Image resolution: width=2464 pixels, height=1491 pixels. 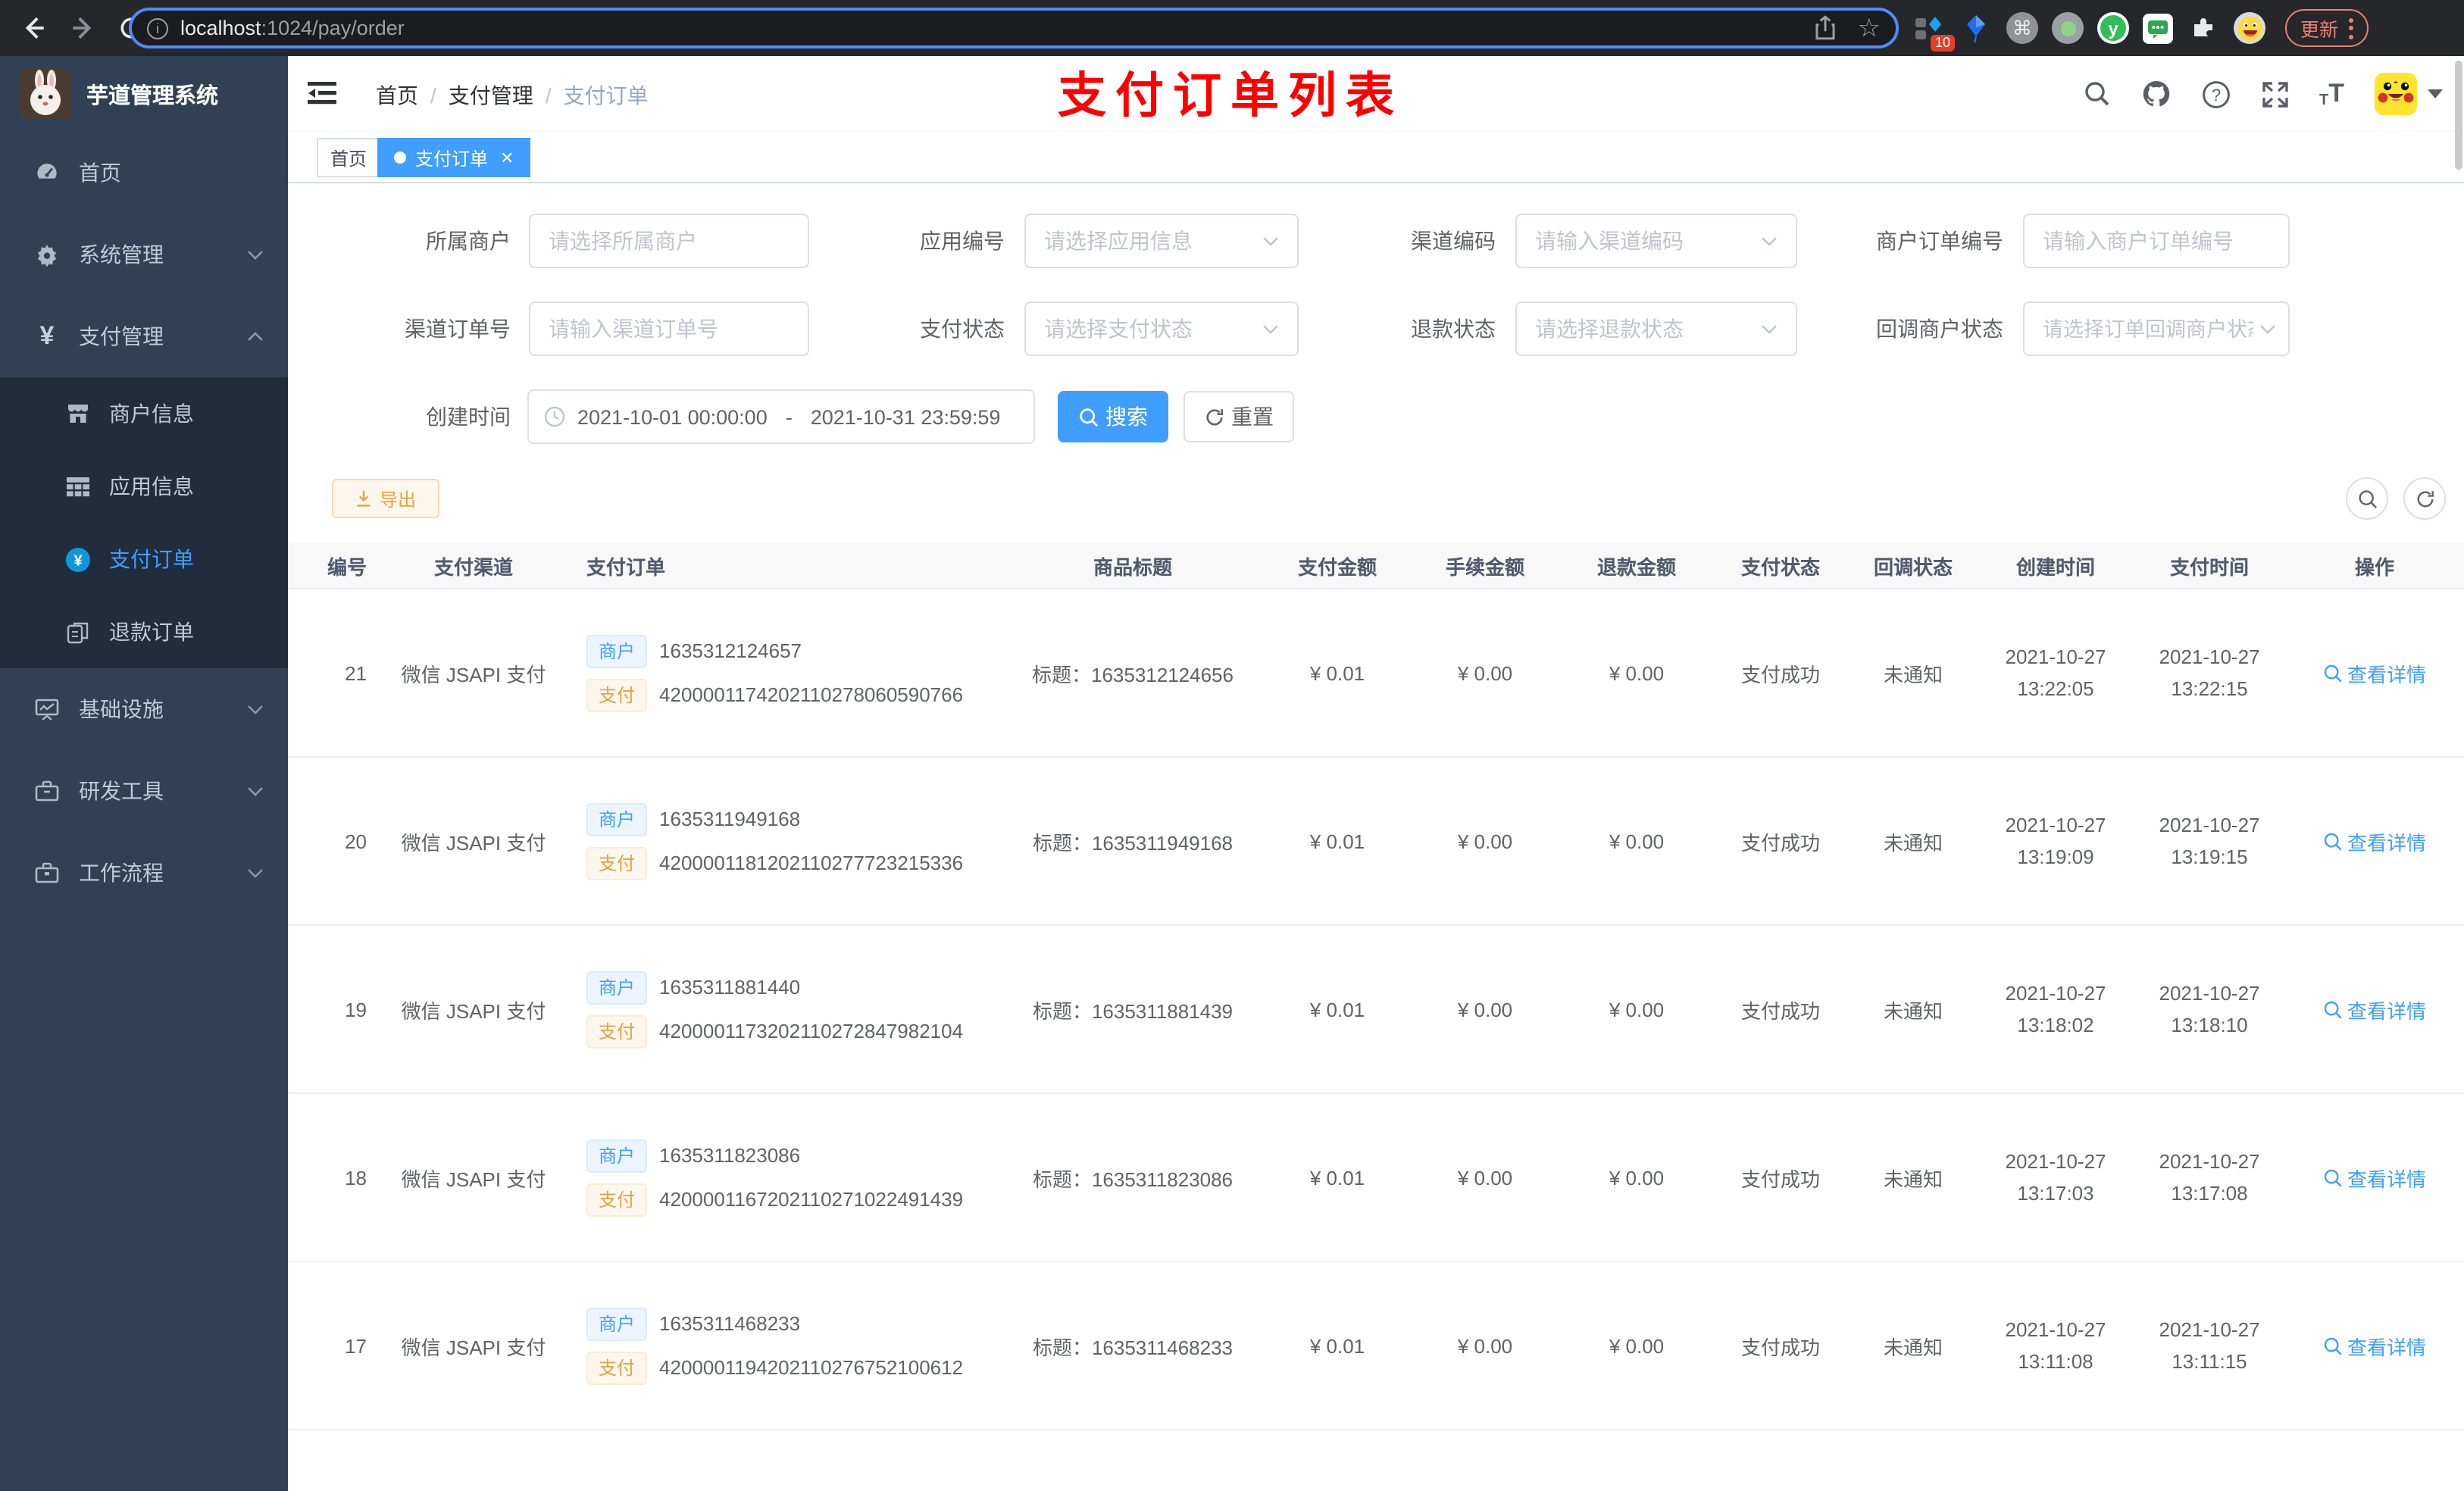 I want to click on address-bar: i localhost:1024/pay/order ☆, so click(x=1014, y=28).